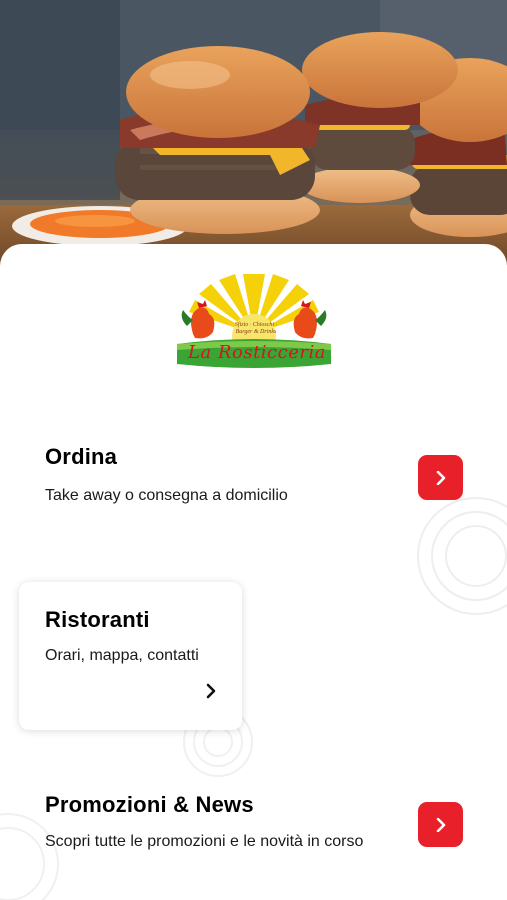 The height and width of the screenshot is (900, 507). I want to click on ristoranti-subtitle: Orari, mappa, contatti, so click(122, 655).